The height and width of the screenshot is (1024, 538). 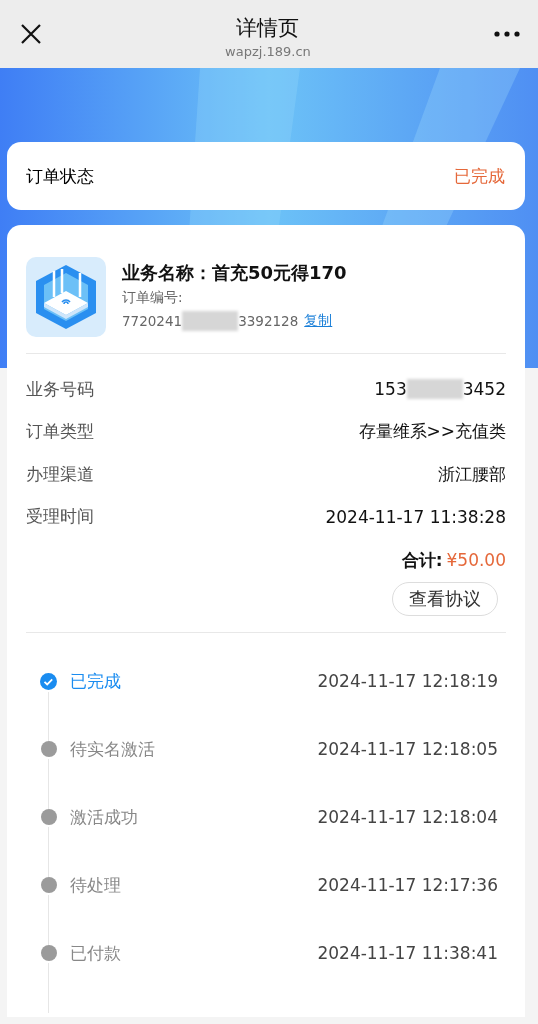 What do you see at coordinates (422, 560) in the screenshot?
I see `total-label: 合计:` at bounding box center [422, 560].